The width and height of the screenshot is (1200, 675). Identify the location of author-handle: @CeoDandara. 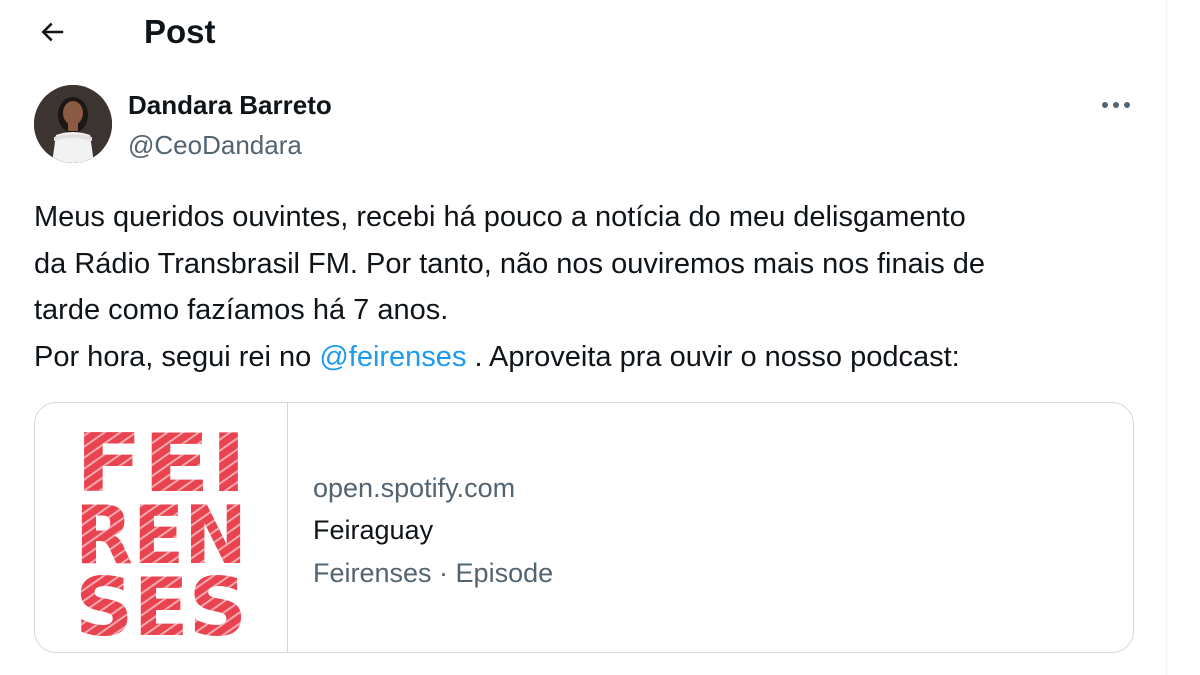
(215, 145).